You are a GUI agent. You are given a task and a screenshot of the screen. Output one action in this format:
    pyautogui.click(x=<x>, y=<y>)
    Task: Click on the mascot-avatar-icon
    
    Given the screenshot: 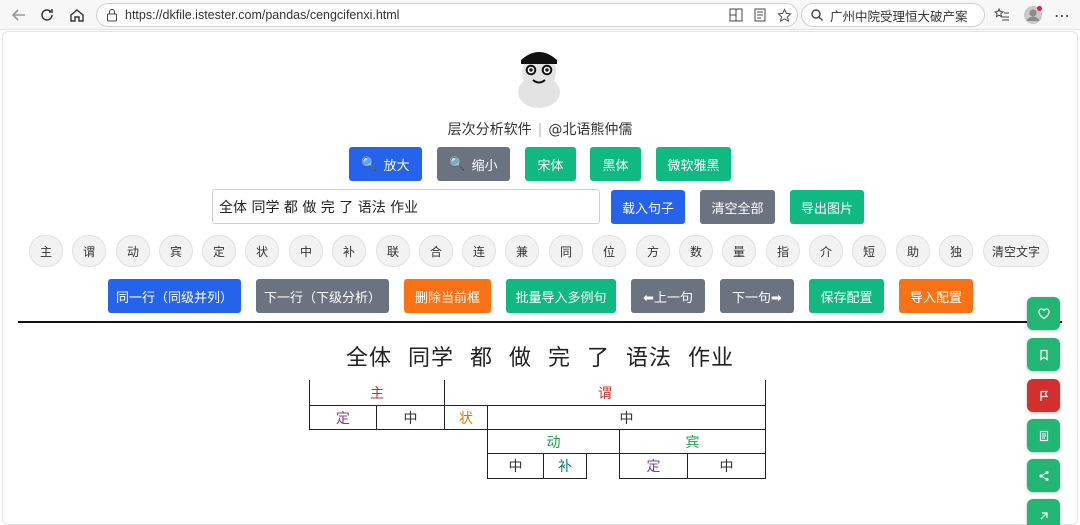 What is the action you would take?
    pyautogui.click(x=539, y=80)
    